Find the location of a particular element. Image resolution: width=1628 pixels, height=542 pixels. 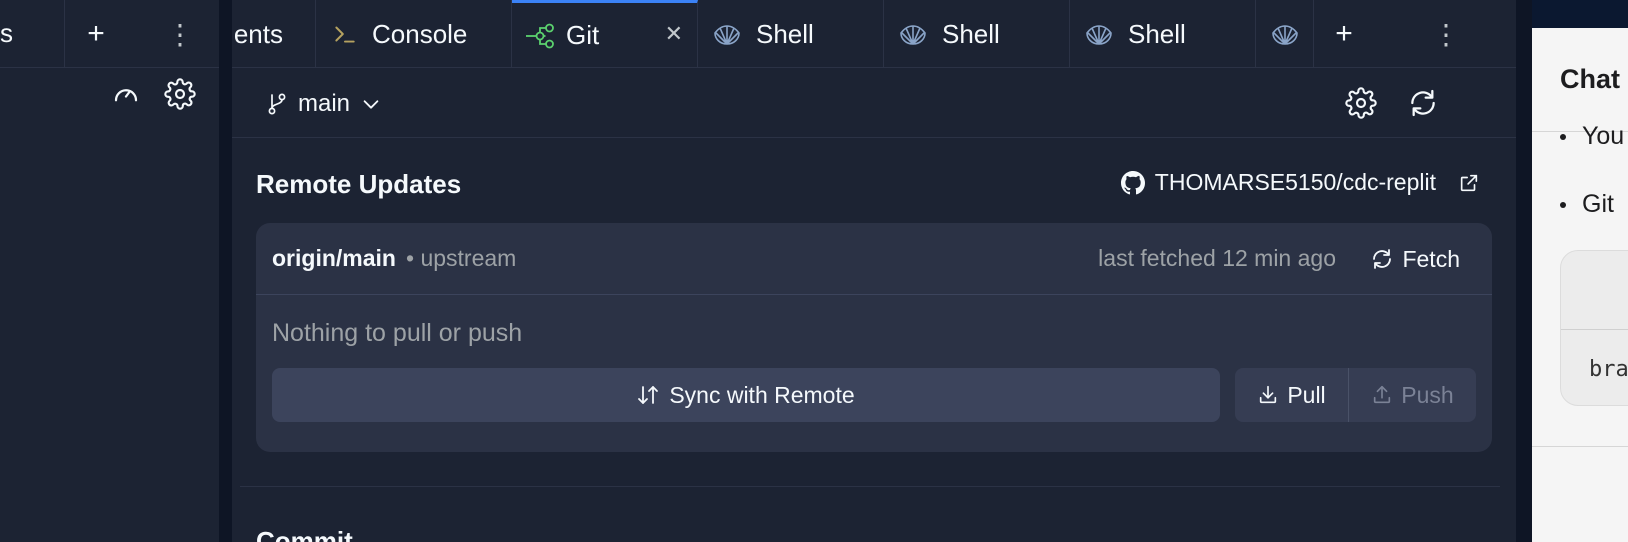

sort-arrows-icon is located at coordinates (648, 395).